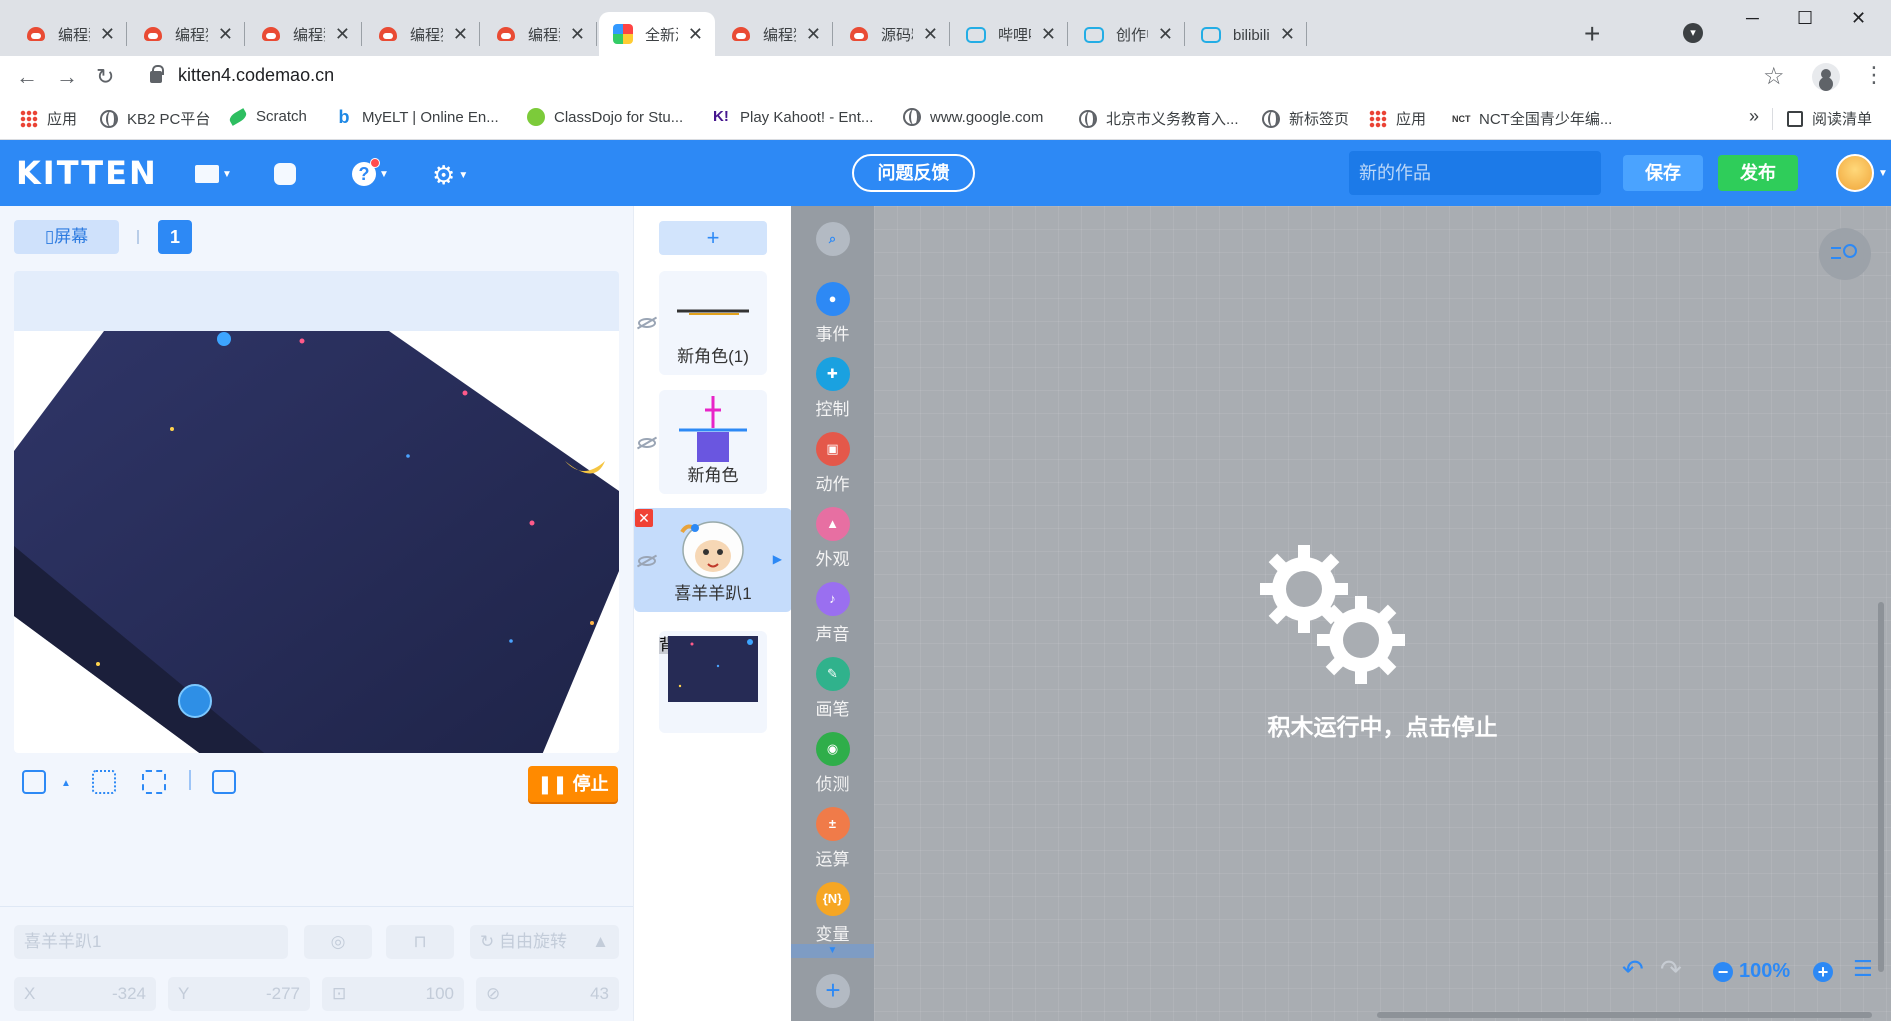 The width and height of the screenshot is (1891, 1021). What do you see at coordinates (213, 173) in the screenshot?
I see `file-menu: ▼` at bounding box center [213, 173].